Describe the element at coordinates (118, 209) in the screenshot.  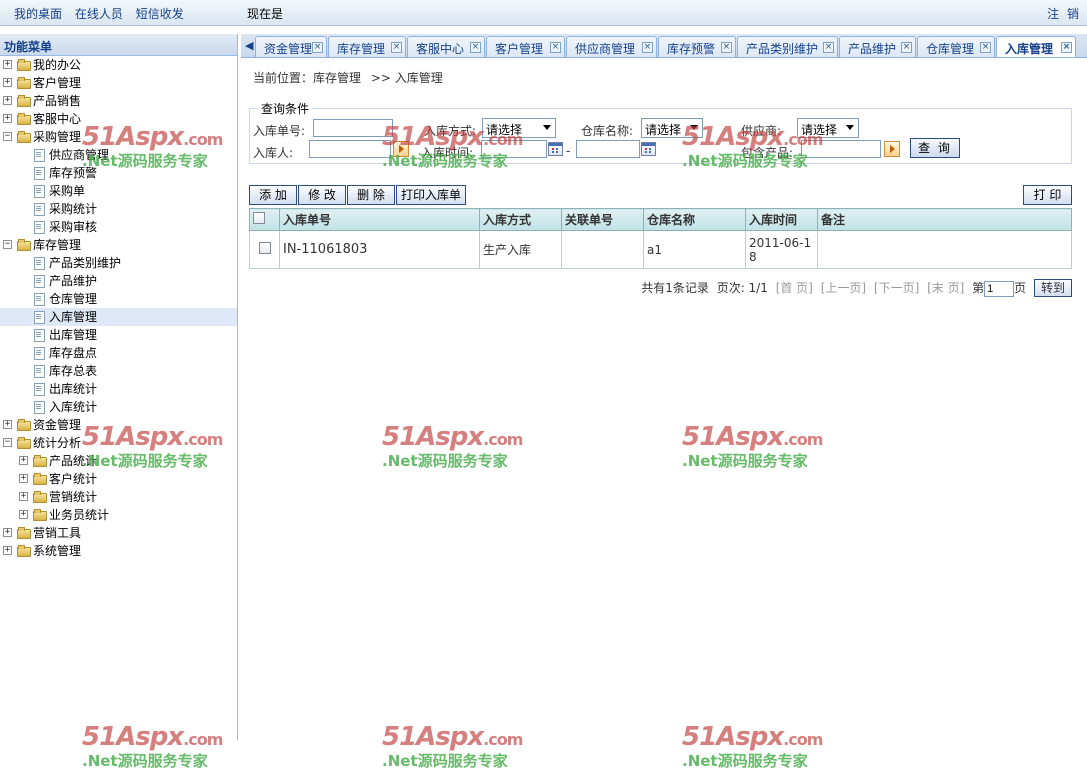
I see `sidebar-item: 采购统计` at that location.